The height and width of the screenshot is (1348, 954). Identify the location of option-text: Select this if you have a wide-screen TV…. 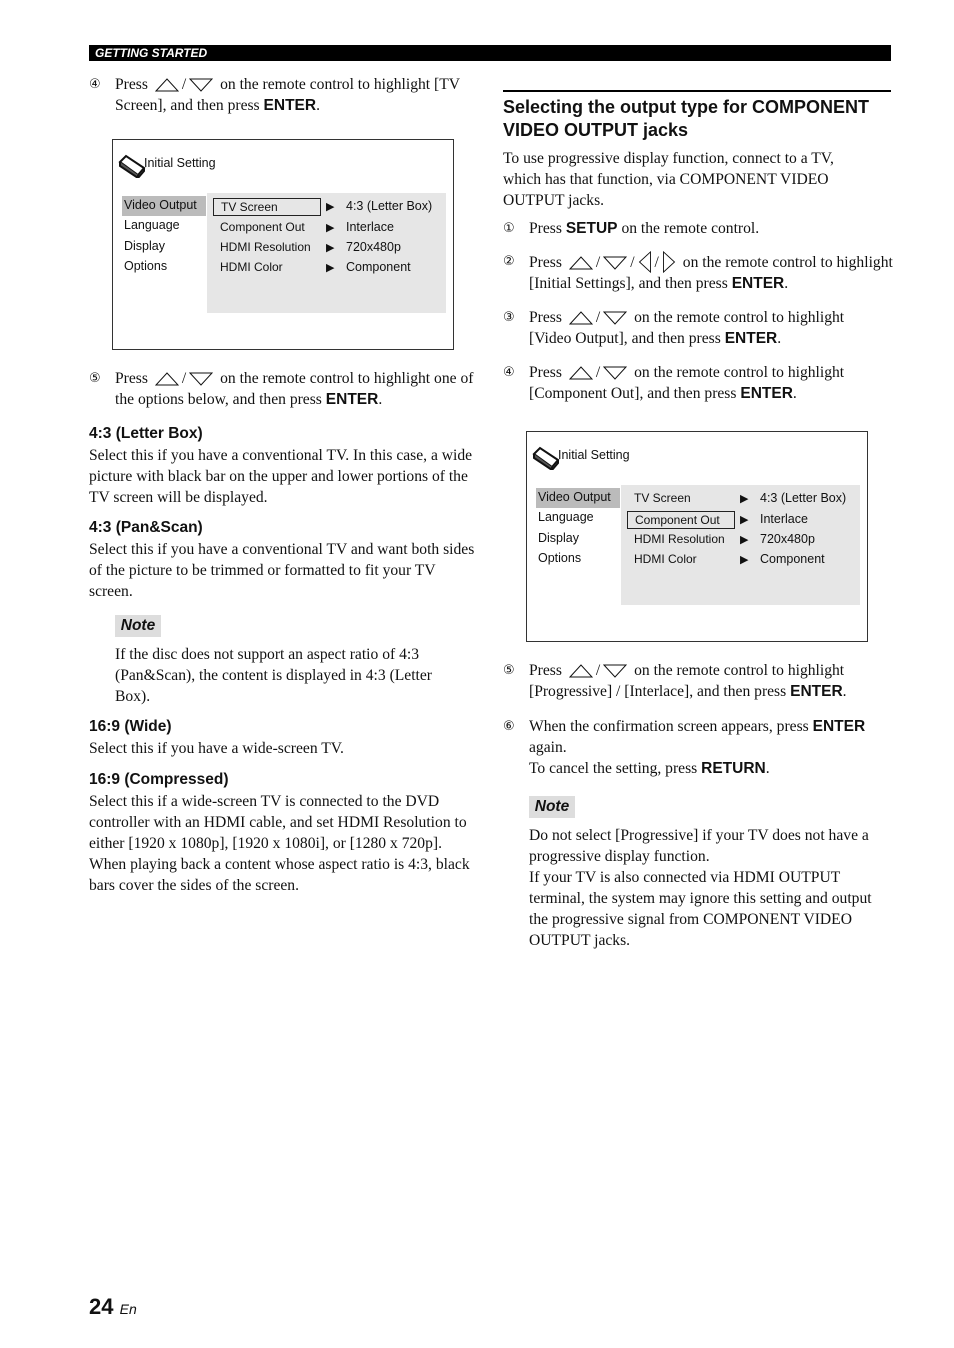
(216, 748).